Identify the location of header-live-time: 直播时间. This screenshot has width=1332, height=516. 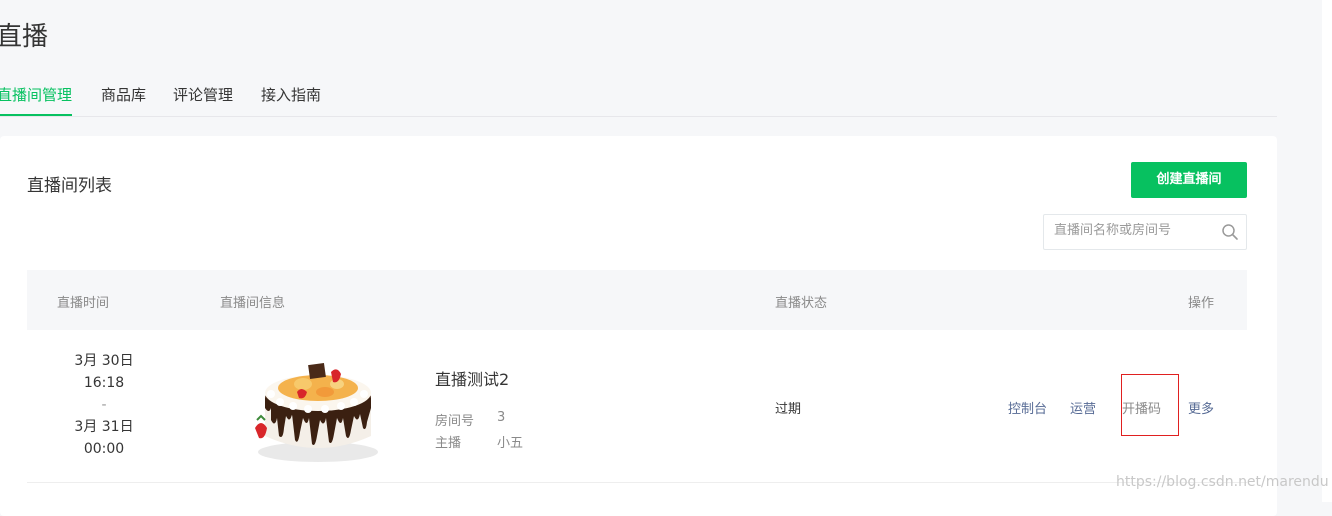
(83, 303).